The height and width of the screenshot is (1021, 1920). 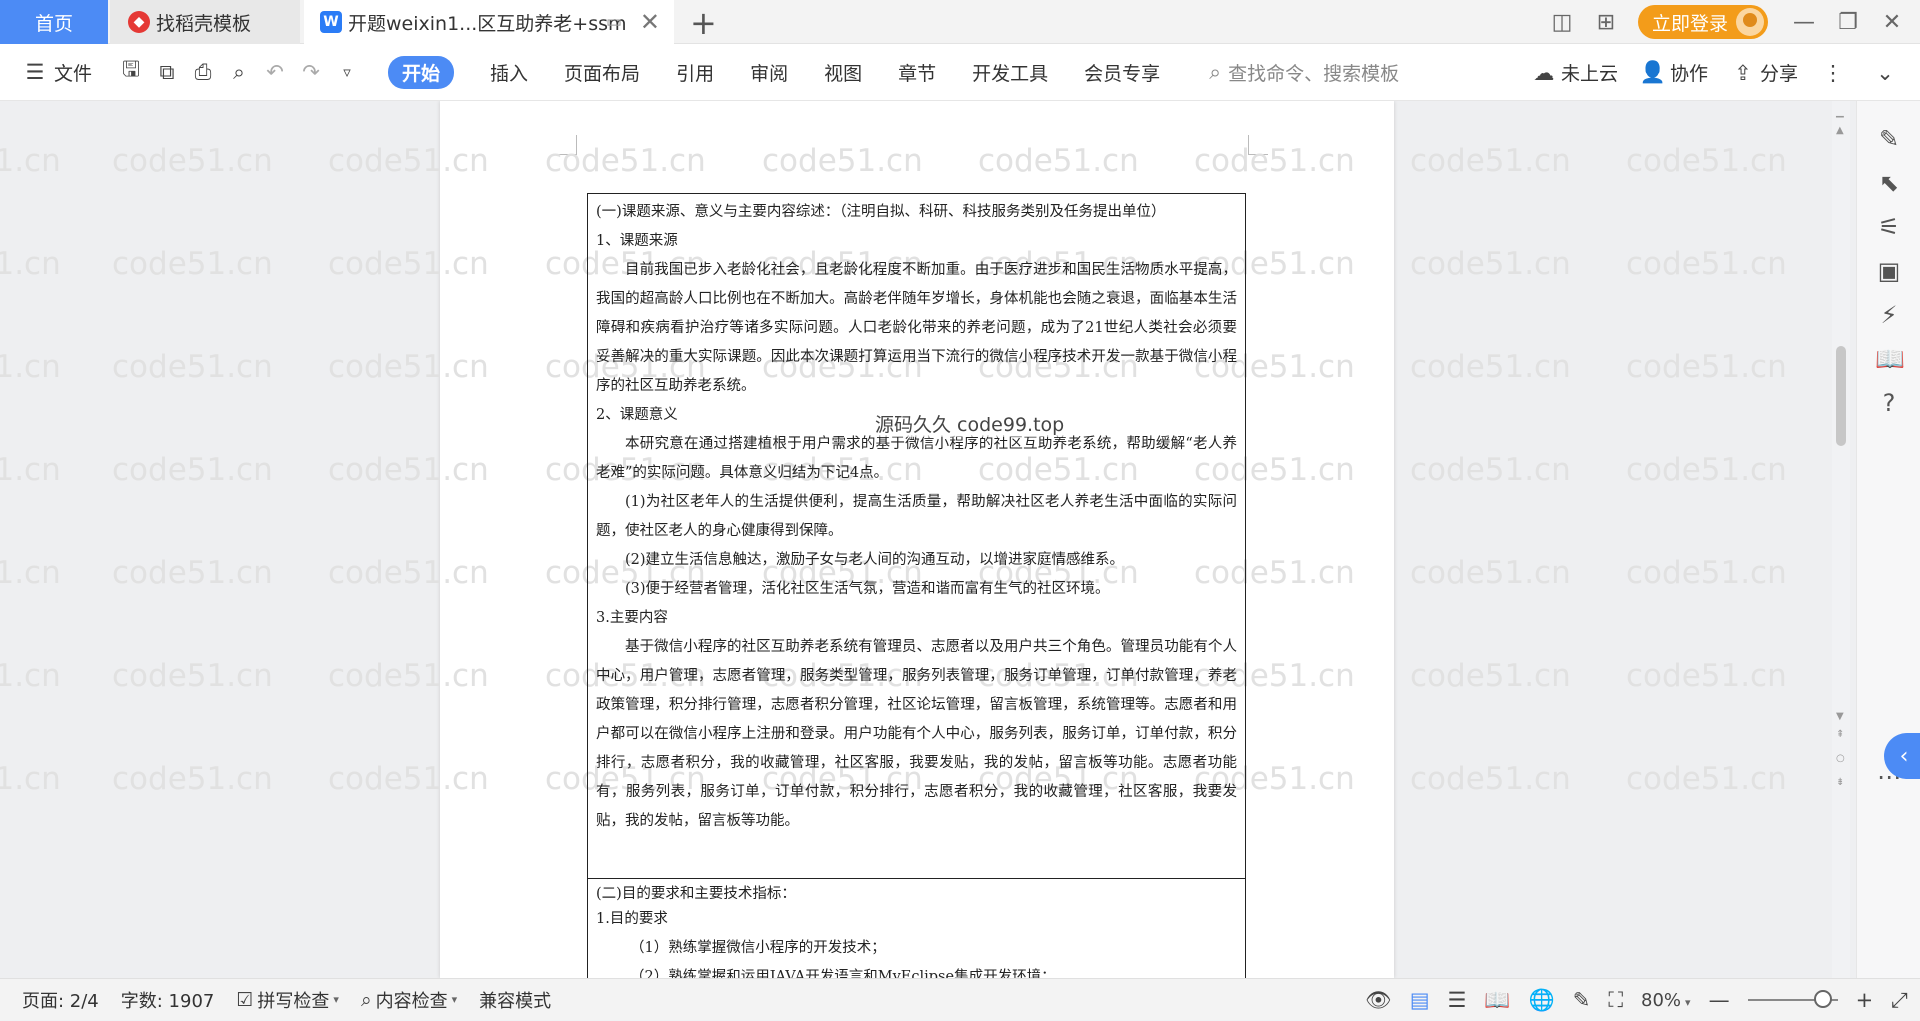 I want to click on file-menu-label: 文件, so click(x=73, y=73).